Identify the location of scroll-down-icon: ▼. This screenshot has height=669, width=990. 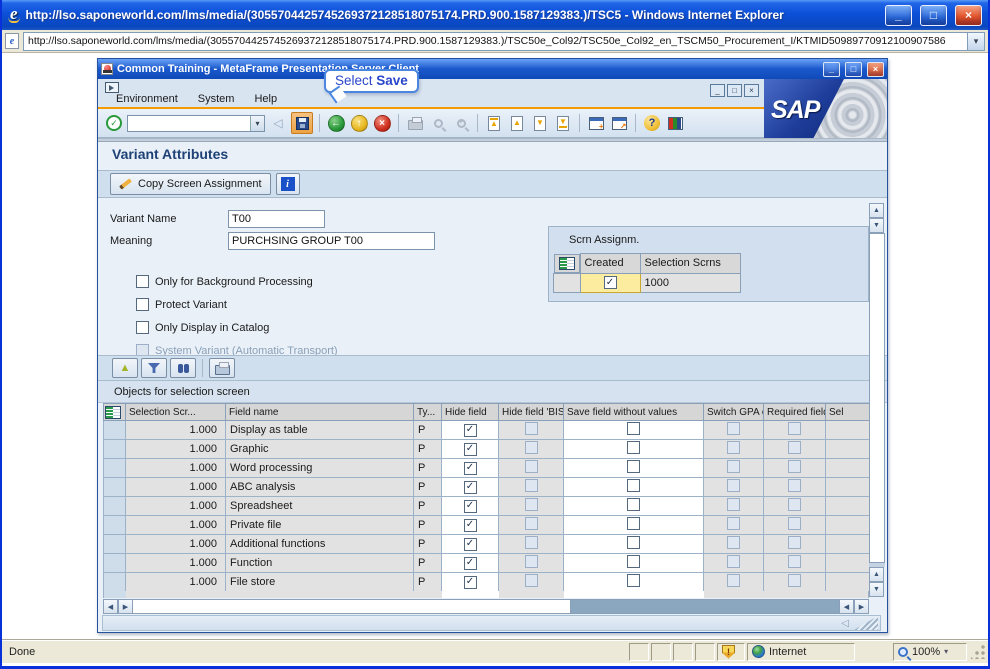
(876, 225).